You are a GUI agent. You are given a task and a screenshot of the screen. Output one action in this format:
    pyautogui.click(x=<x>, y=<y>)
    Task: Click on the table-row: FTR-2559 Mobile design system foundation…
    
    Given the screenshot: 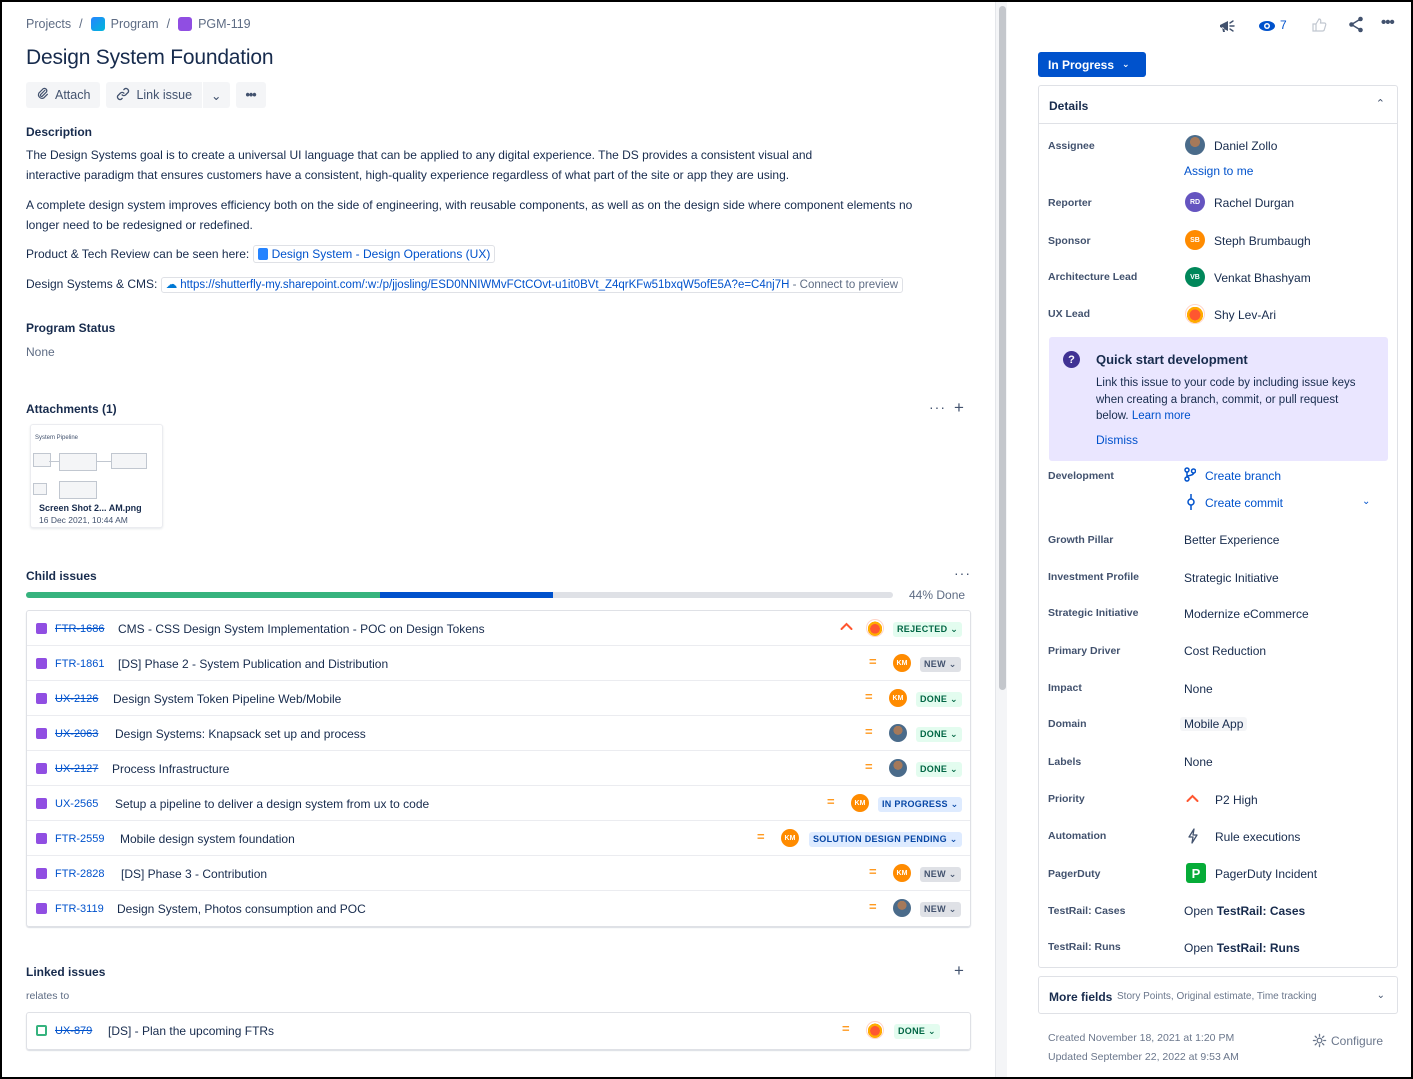 What is the action you would take?
    pyautogui.click(x=498, y=838)
    